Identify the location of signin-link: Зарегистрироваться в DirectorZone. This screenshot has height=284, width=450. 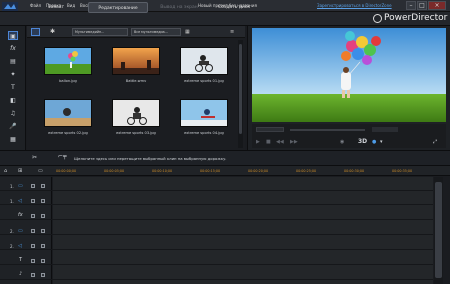
(354, 5).